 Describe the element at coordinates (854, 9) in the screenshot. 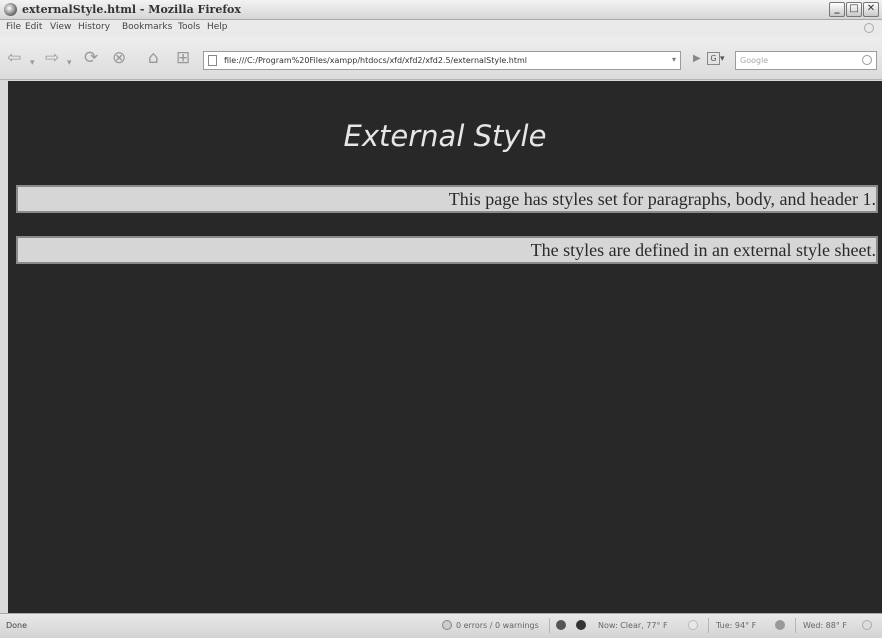

I see `maximize-button: □` at that location.